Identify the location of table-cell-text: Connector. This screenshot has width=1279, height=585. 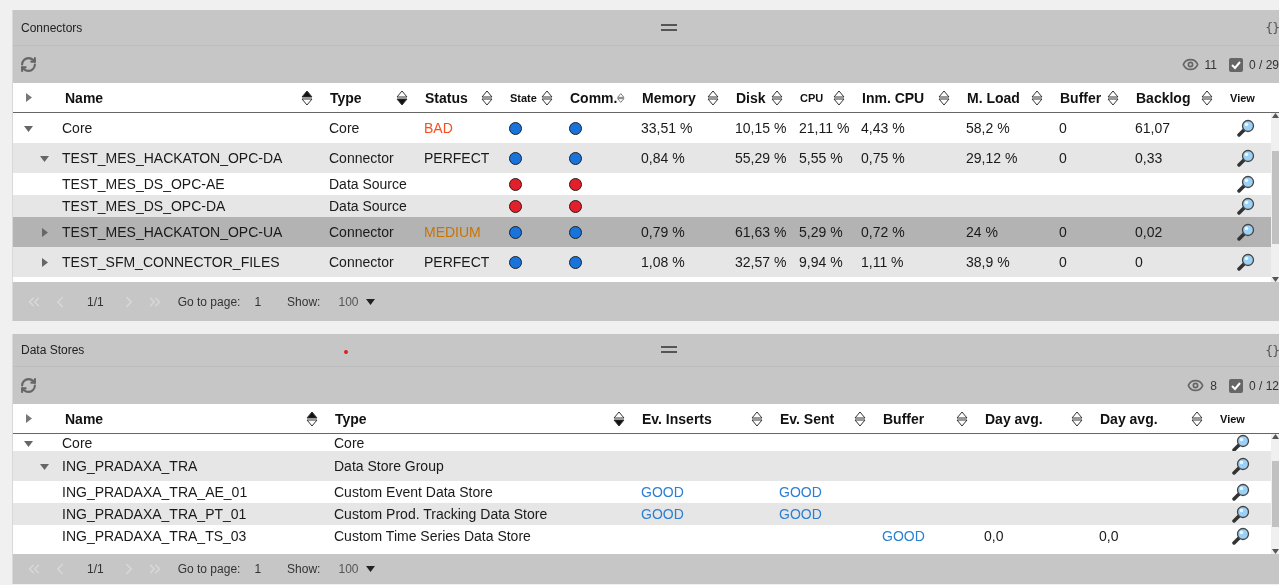
(361, 158).